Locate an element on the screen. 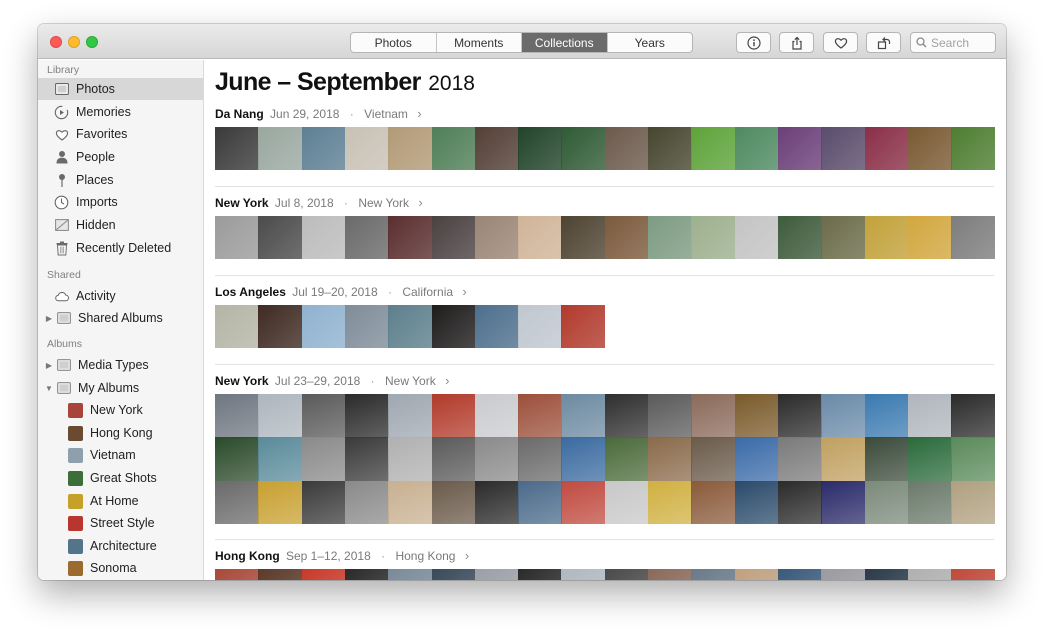 The height and width of the screenshot is (634, 1044). sidebar-item-my-albums: ▼ My Albums is located at coordinates (120, 388).